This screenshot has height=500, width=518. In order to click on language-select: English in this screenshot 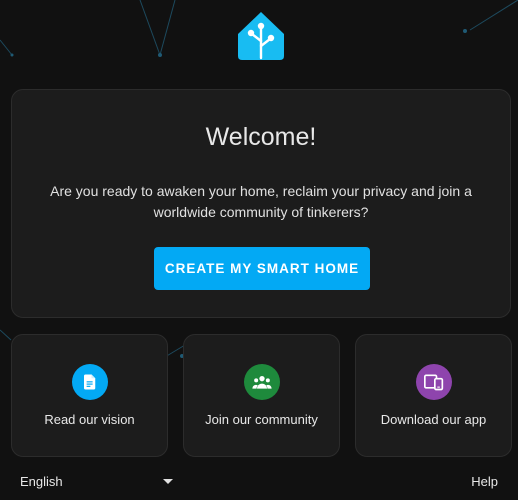, I will do `click(98, 483)`.